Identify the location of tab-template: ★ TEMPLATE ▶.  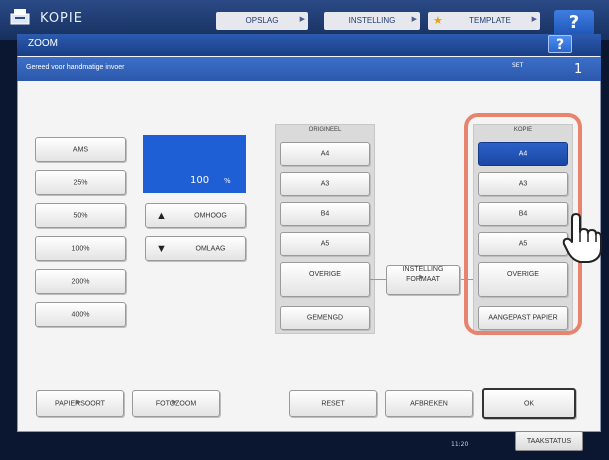
(484, 21).